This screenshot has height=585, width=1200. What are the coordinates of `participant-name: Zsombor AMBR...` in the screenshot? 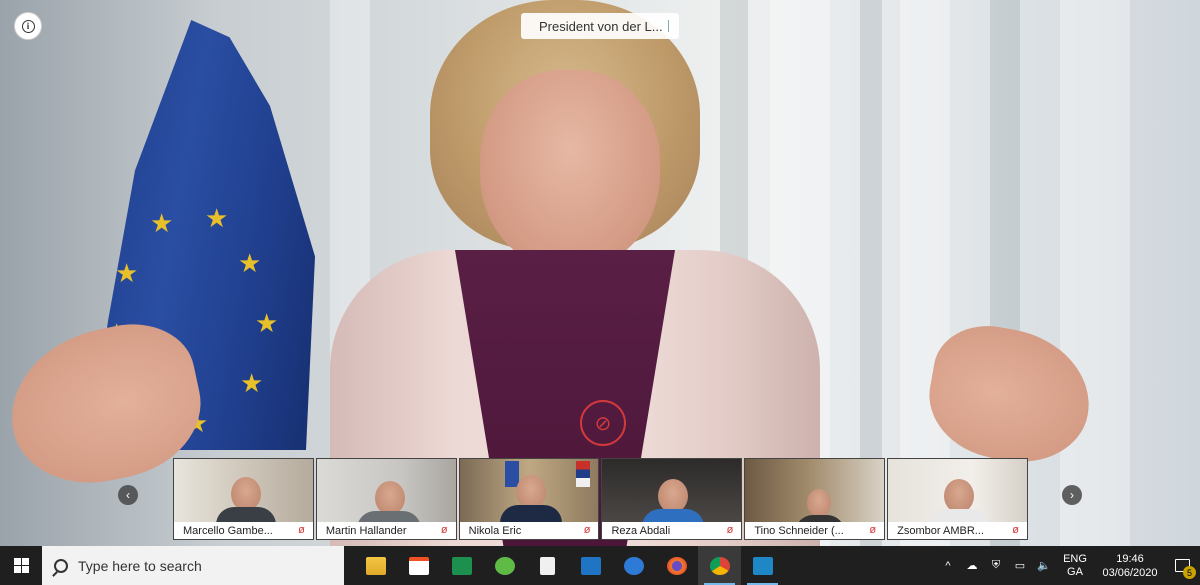 It's located at (940, 530).